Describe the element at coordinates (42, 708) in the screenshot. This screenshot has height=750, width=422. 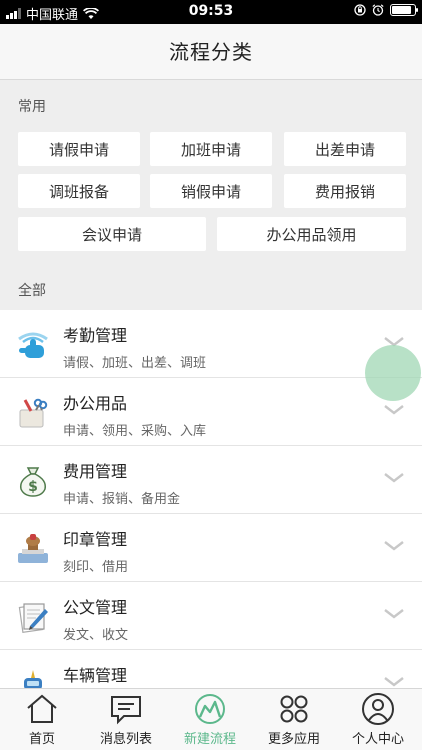
I see `home-icon` at that location.